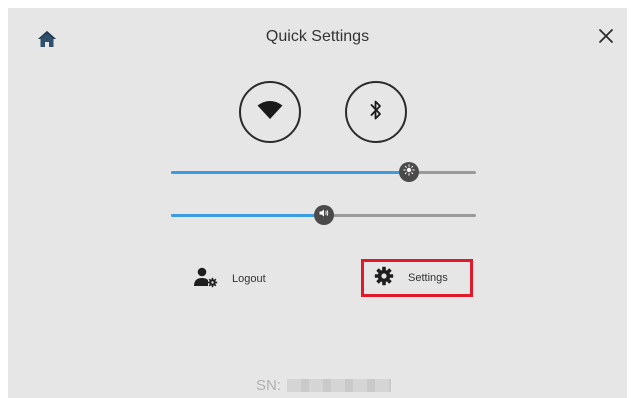 Image resolution: width=635 pixels, height=398 pixels. What do you see at coordinates (206, 279) in the screenshot?
I see `user-gear-icon` at bounding box center [206, 279].